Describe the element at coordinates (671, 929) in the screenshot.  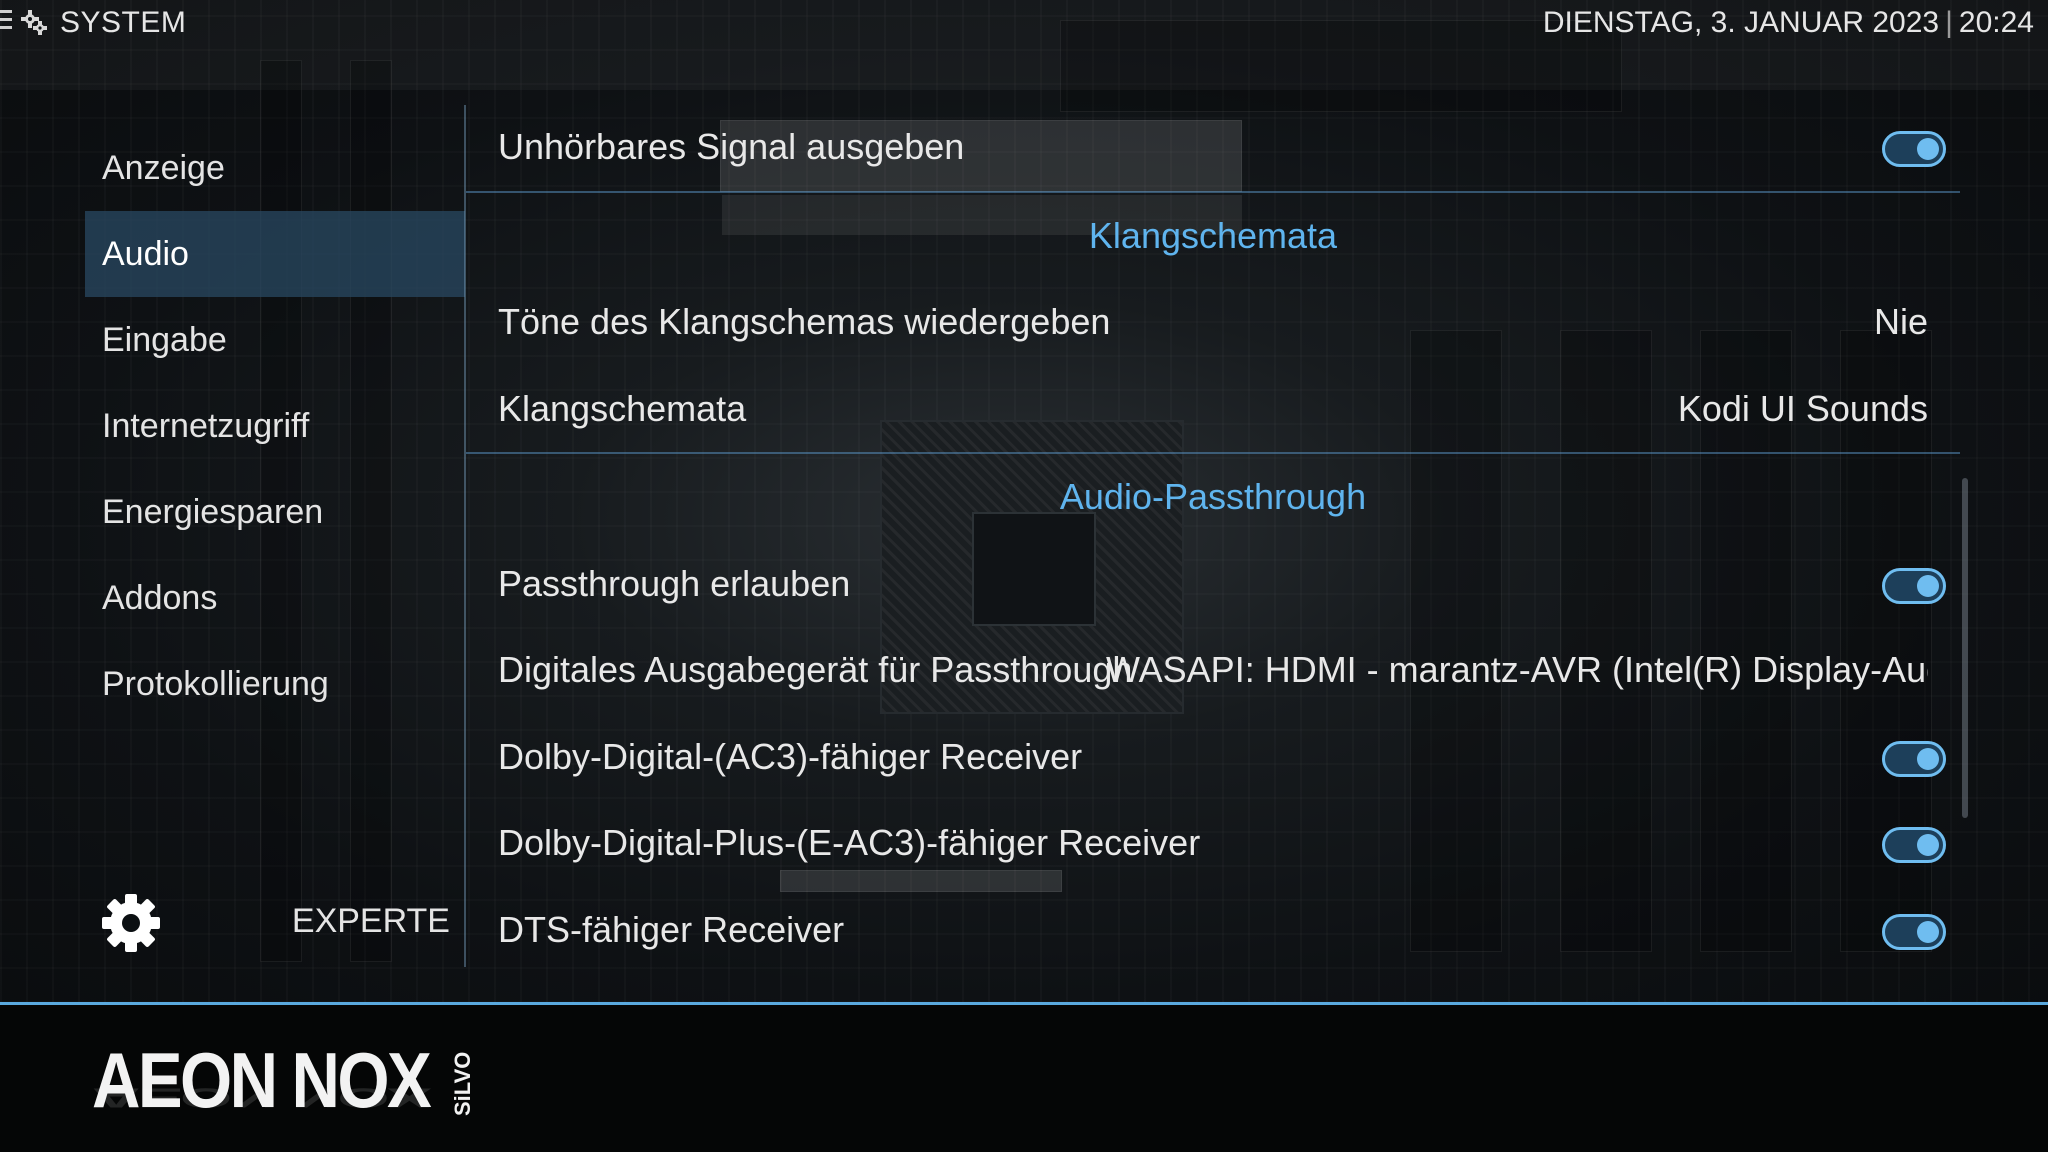
I see `setting-label: DTS-fähiger Receiver` at that location.